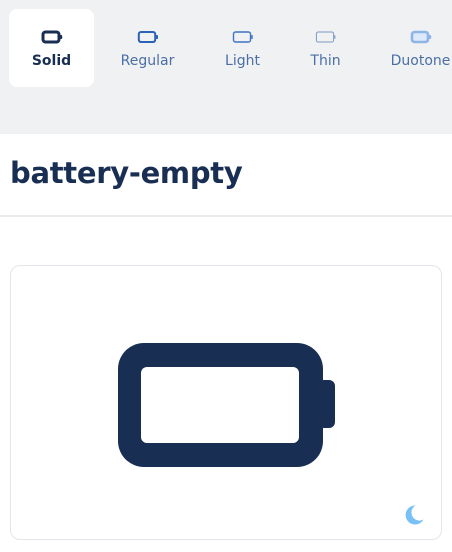  What do you see at coordinates (147, 48) in the screenshot?
I see `tab-regular: Regular` at bounding box center [147, 48].